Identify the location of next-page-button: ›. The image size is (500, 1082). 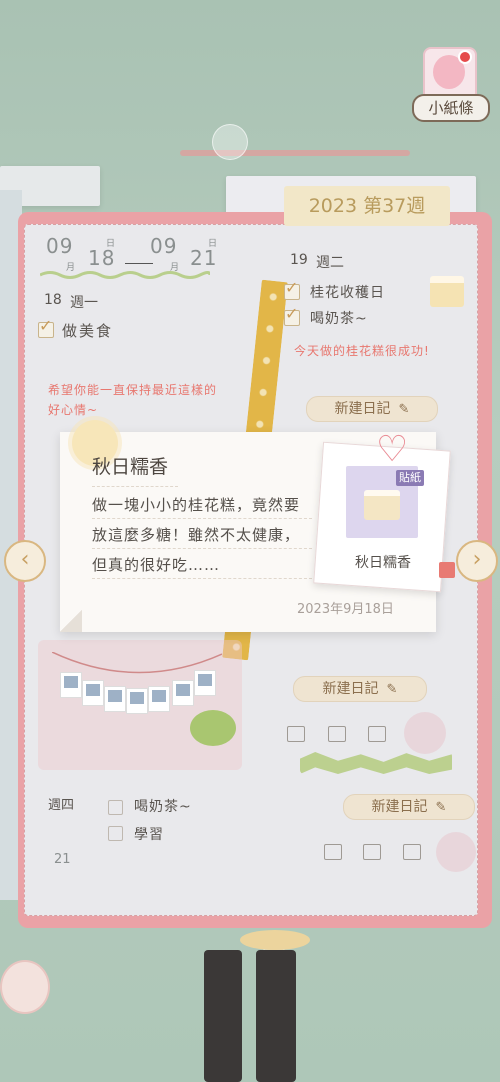
(477, 561).